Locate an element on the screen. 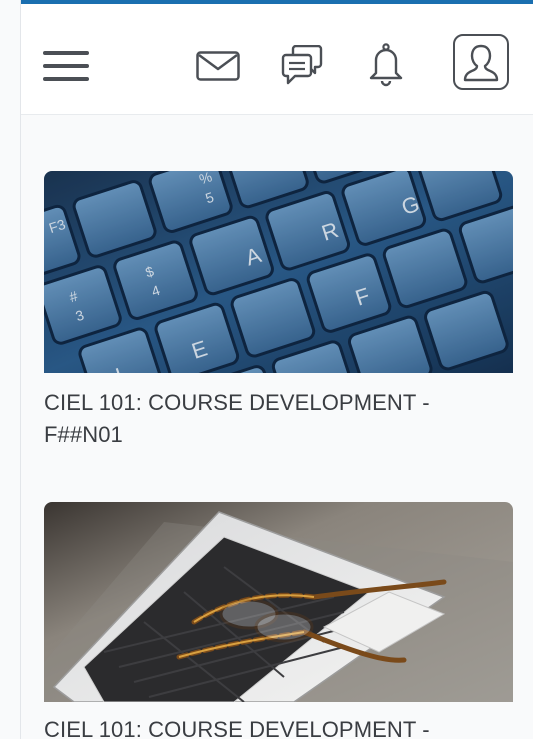  top-navbar is located at coordinates (277, 59).